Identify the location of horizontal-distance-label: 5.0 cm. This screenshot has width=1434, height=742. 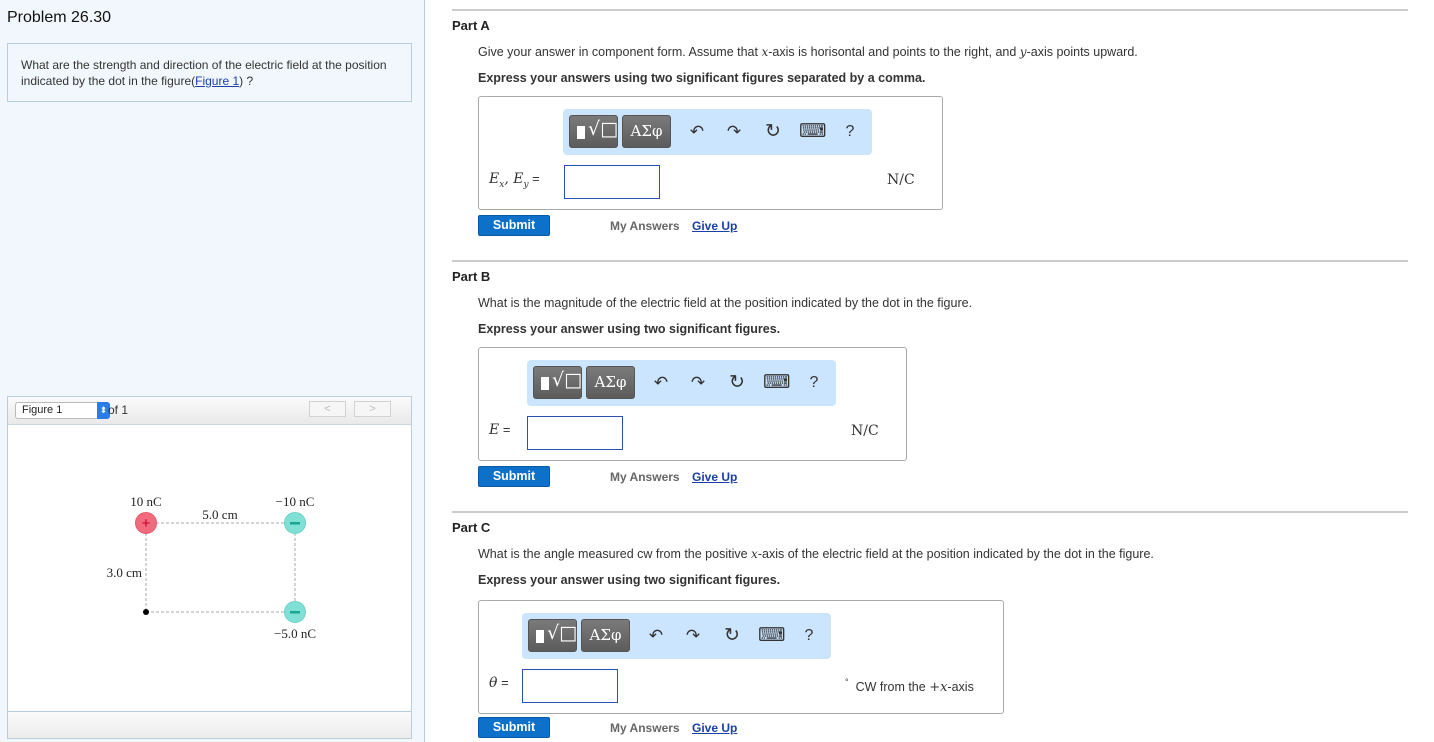
(219, 514).